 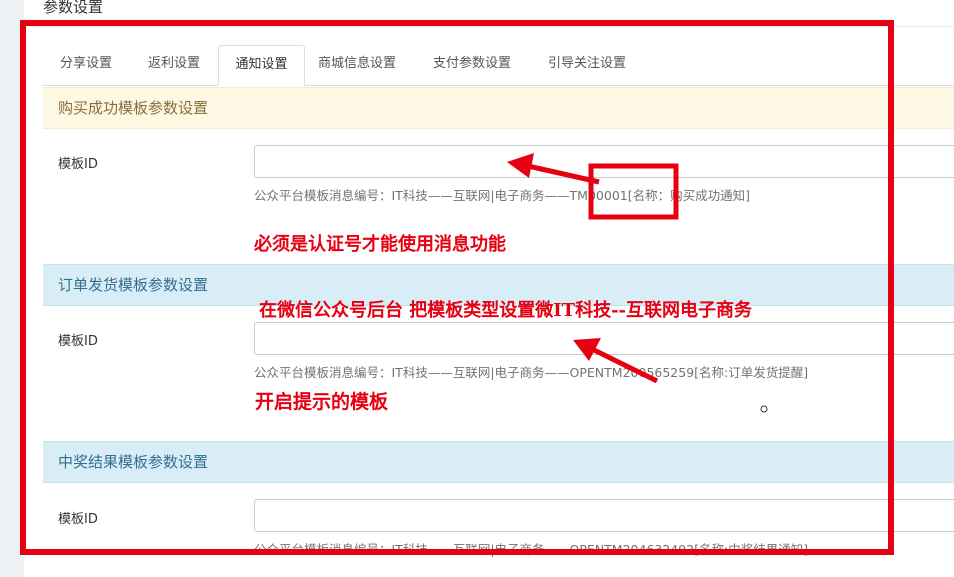 What do you see at coordinates (604, 338) in the screenshot?
I see `shipping-template-id-input` at bounding box center [604, 338].